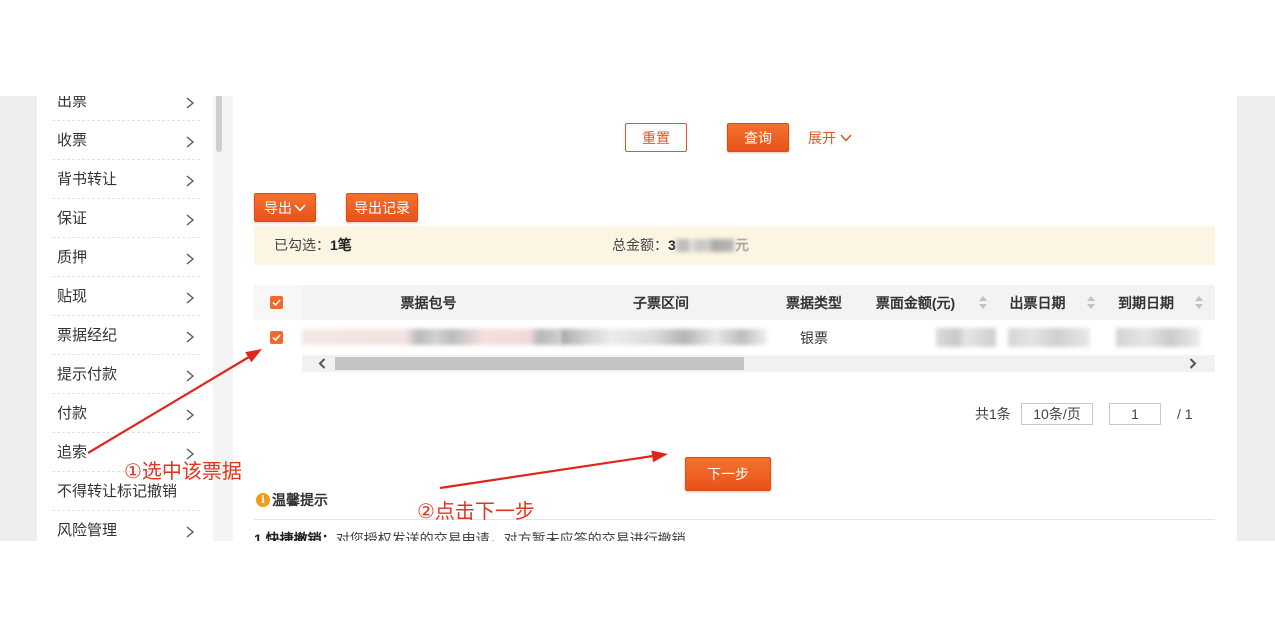 Image resolution: width=1275 pixels, height=637 pixels. I want to click on column-label: 票面金额(元), so click(915, 302).